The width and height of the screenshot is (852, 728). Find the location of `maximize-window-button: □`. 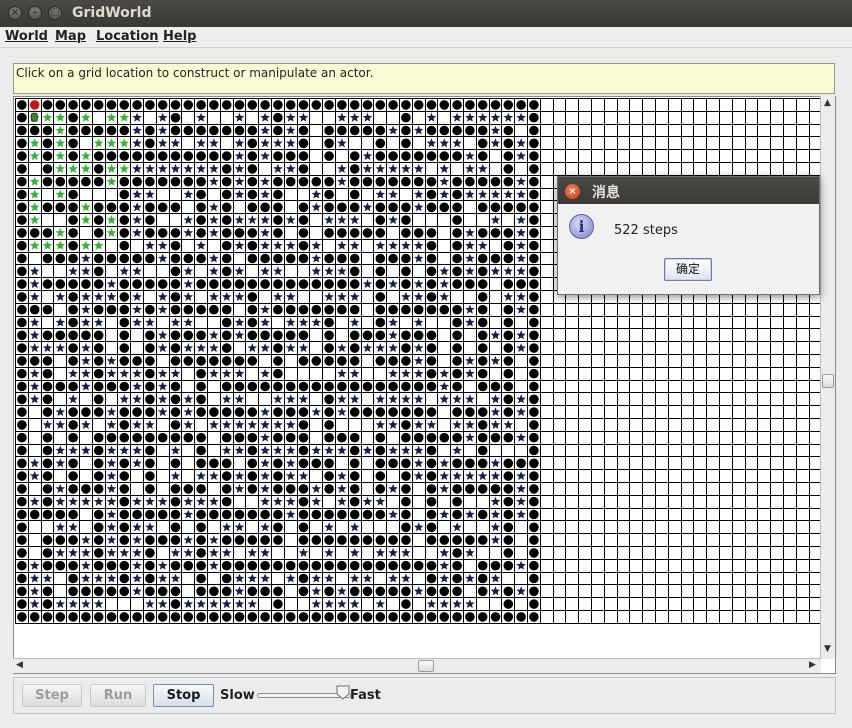

maximize-window-button: □ is located at coordinates (55, 13).